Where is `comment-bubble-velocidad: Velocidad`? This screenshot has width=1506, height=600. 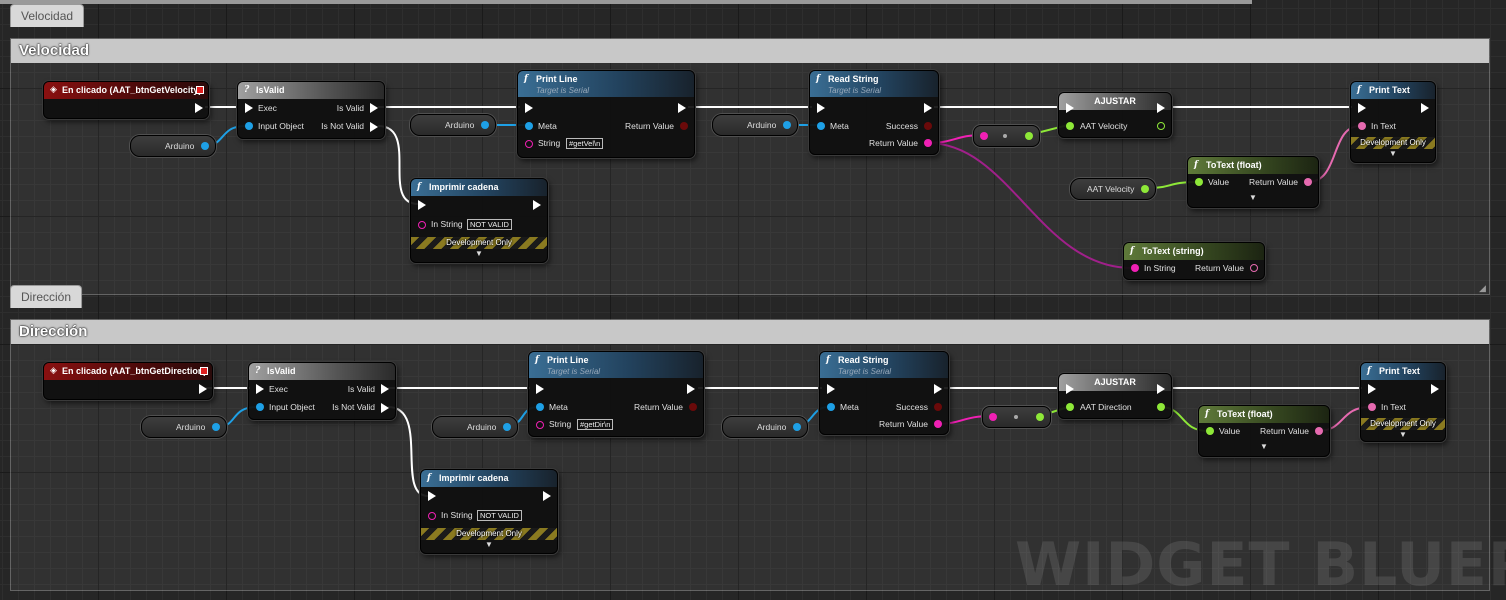 comment-bubble-velocidad: Velocidad is located at coordinates (47, 15).